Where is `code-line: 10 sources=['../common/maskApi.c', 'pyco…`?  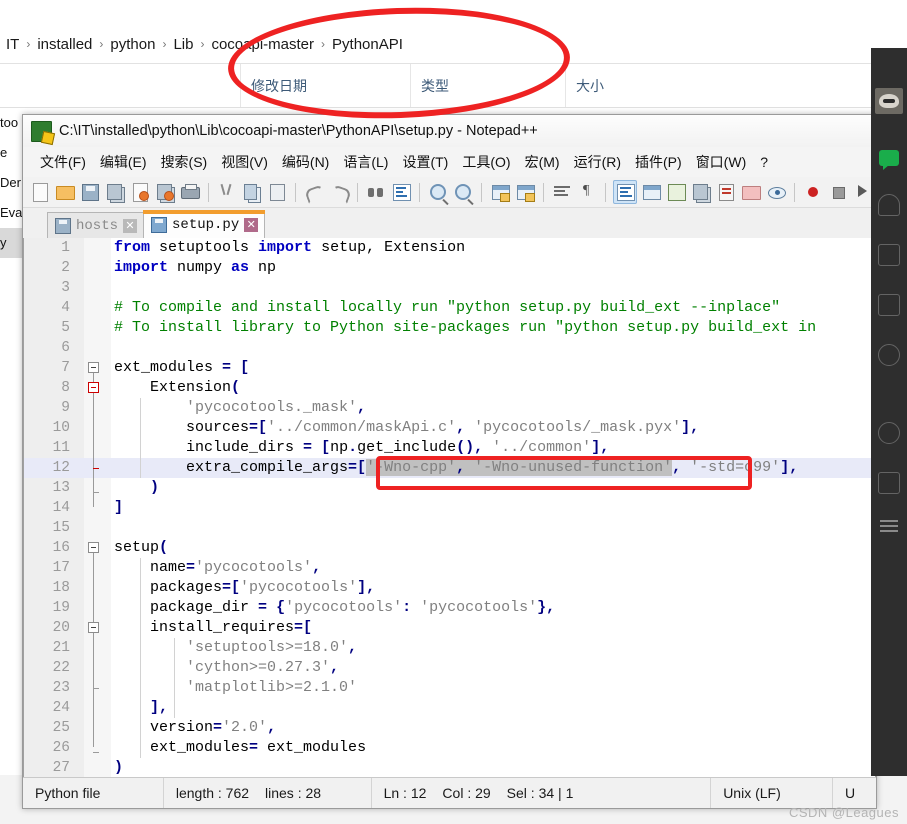 code-line: 10 sources=['../common/maskApi.c', 'pyco… is located at coordinates (449, 428).